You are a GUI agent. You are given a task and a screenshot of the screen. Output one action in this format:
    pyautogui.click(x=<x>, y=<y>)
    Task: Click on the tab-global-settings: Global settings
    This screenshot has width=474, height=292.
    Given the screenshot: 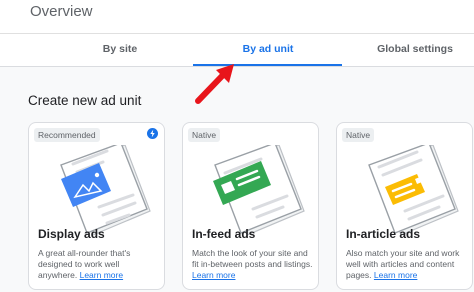 What is the action you would take?
    pyautogui.click(x=415, y=49)
    